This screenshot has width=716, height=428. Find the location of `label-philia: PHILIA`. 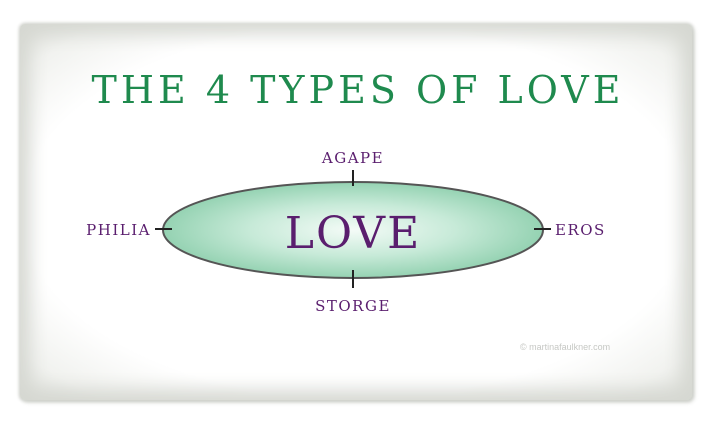

label-philia: PHILIA is located at coordinates (118, 230).